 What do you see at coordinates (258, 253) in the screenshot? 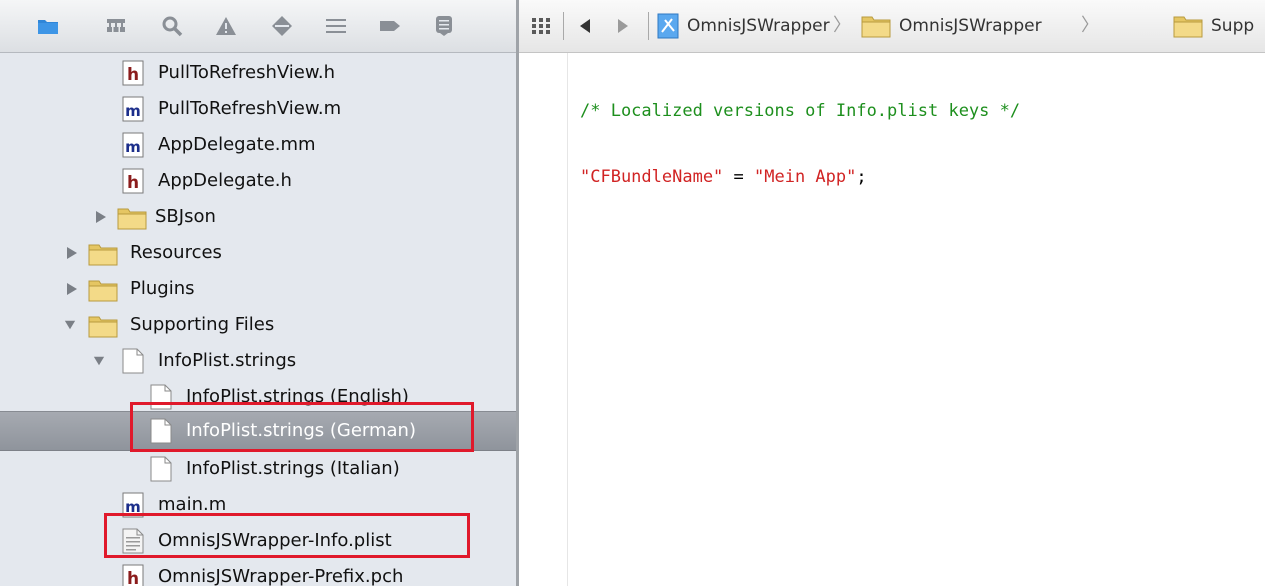
I see `tree-row-resources: Resources` at bounding box center [258, 253].